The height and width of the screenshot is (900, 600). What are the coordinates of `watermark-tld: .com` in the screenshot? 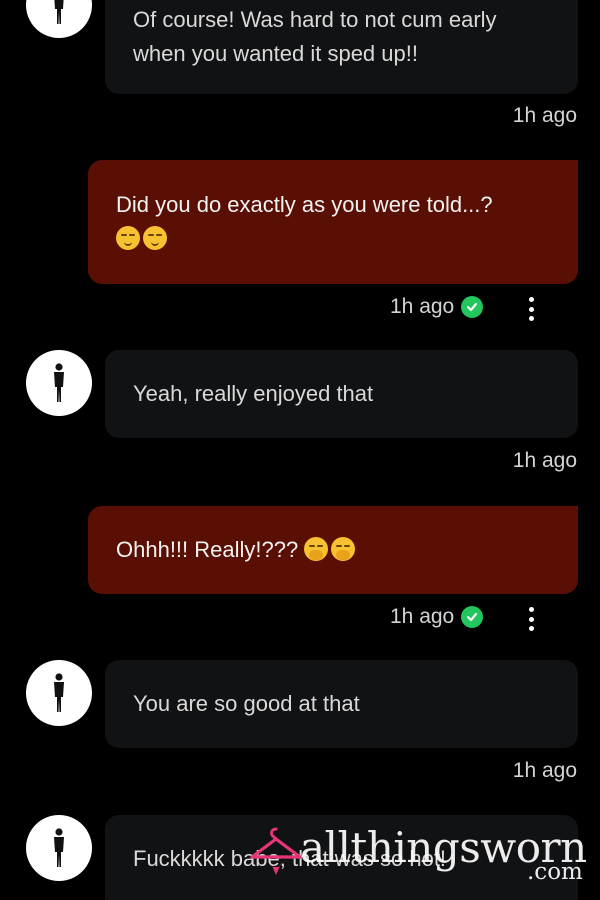 It's located at (555, 872).